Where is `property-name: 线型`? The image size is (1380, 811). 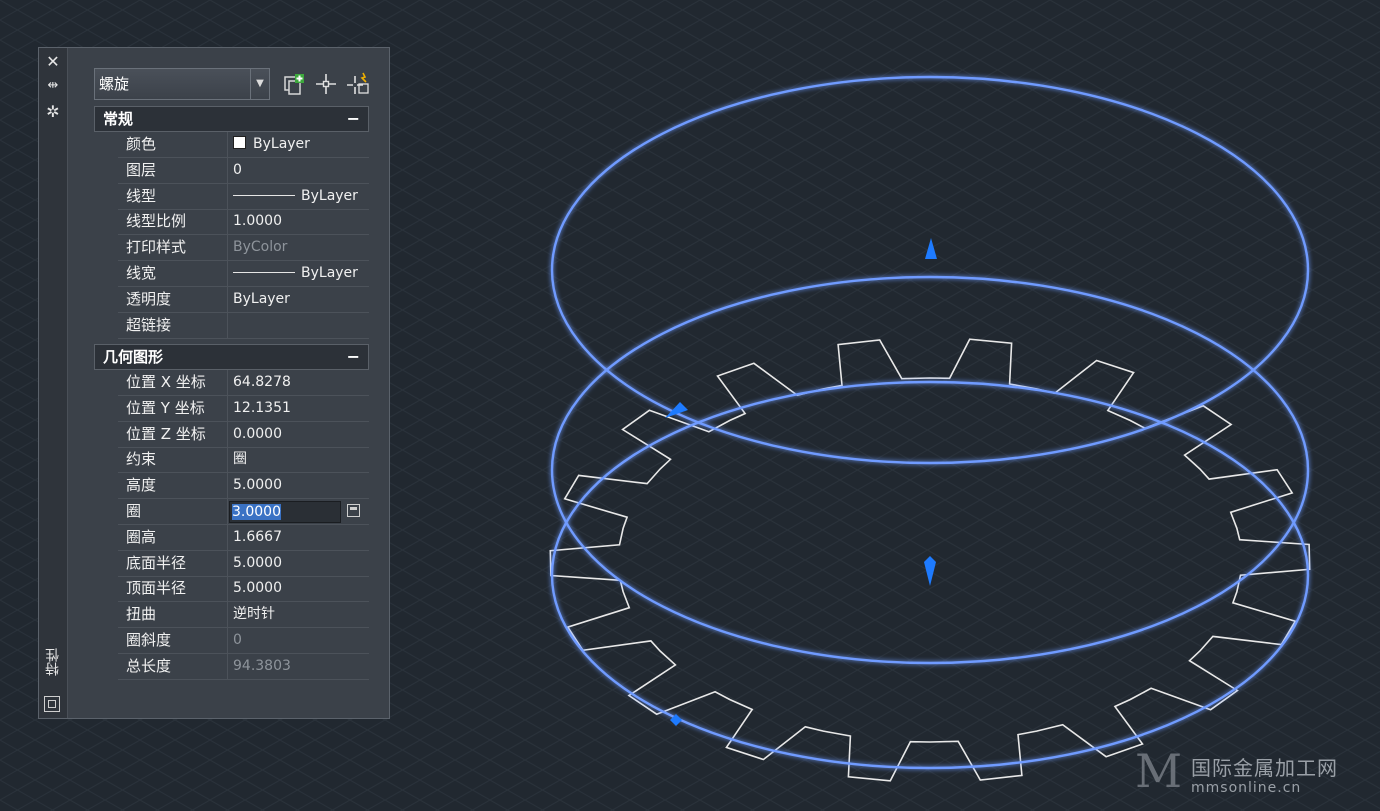
property-name: 线型 is located at coordinates (173, 196).